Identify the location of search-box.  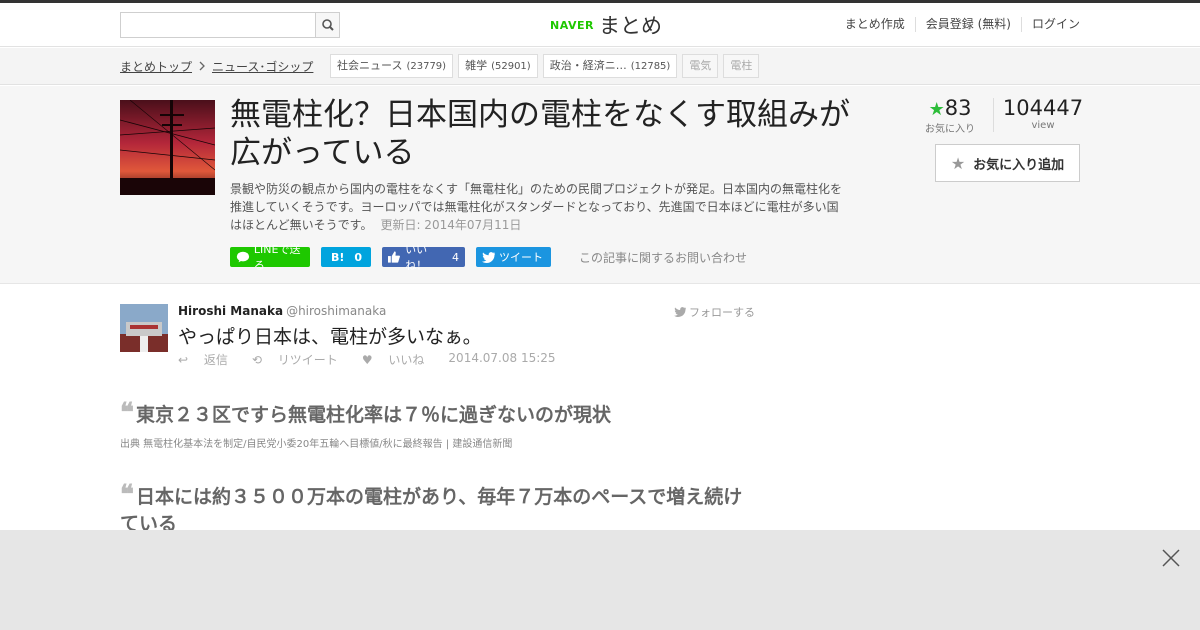
(230, 25).